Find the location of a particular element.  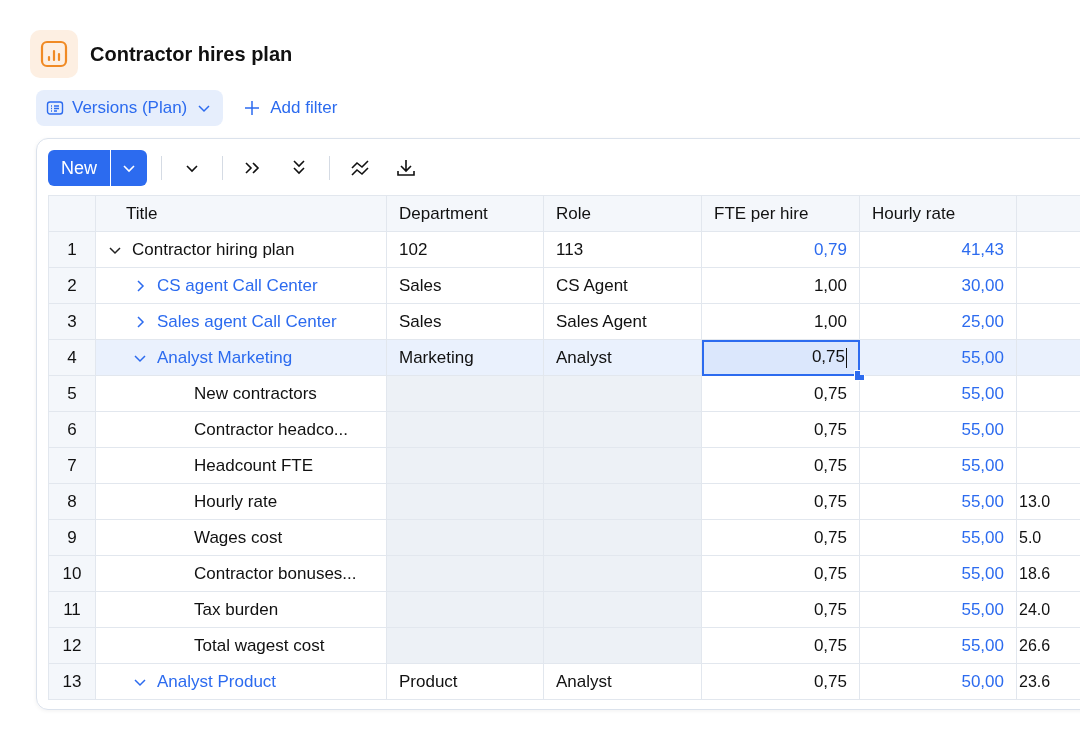

row-number: 3 is located at coordinates (72, 321).